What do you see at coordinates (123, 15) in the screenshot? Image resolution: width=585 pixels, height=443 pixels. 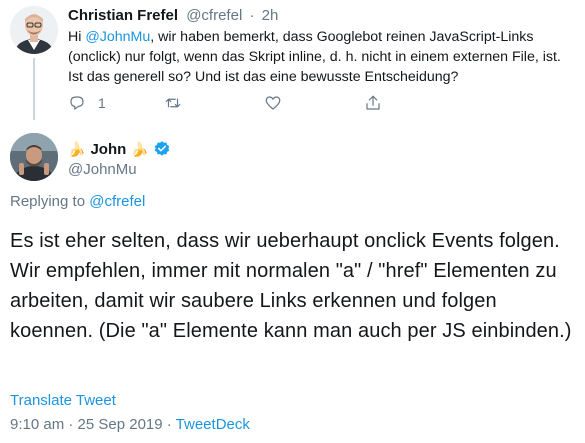 I see `parent-author-name: Christian Frefel` at bounding box center [123, 15].